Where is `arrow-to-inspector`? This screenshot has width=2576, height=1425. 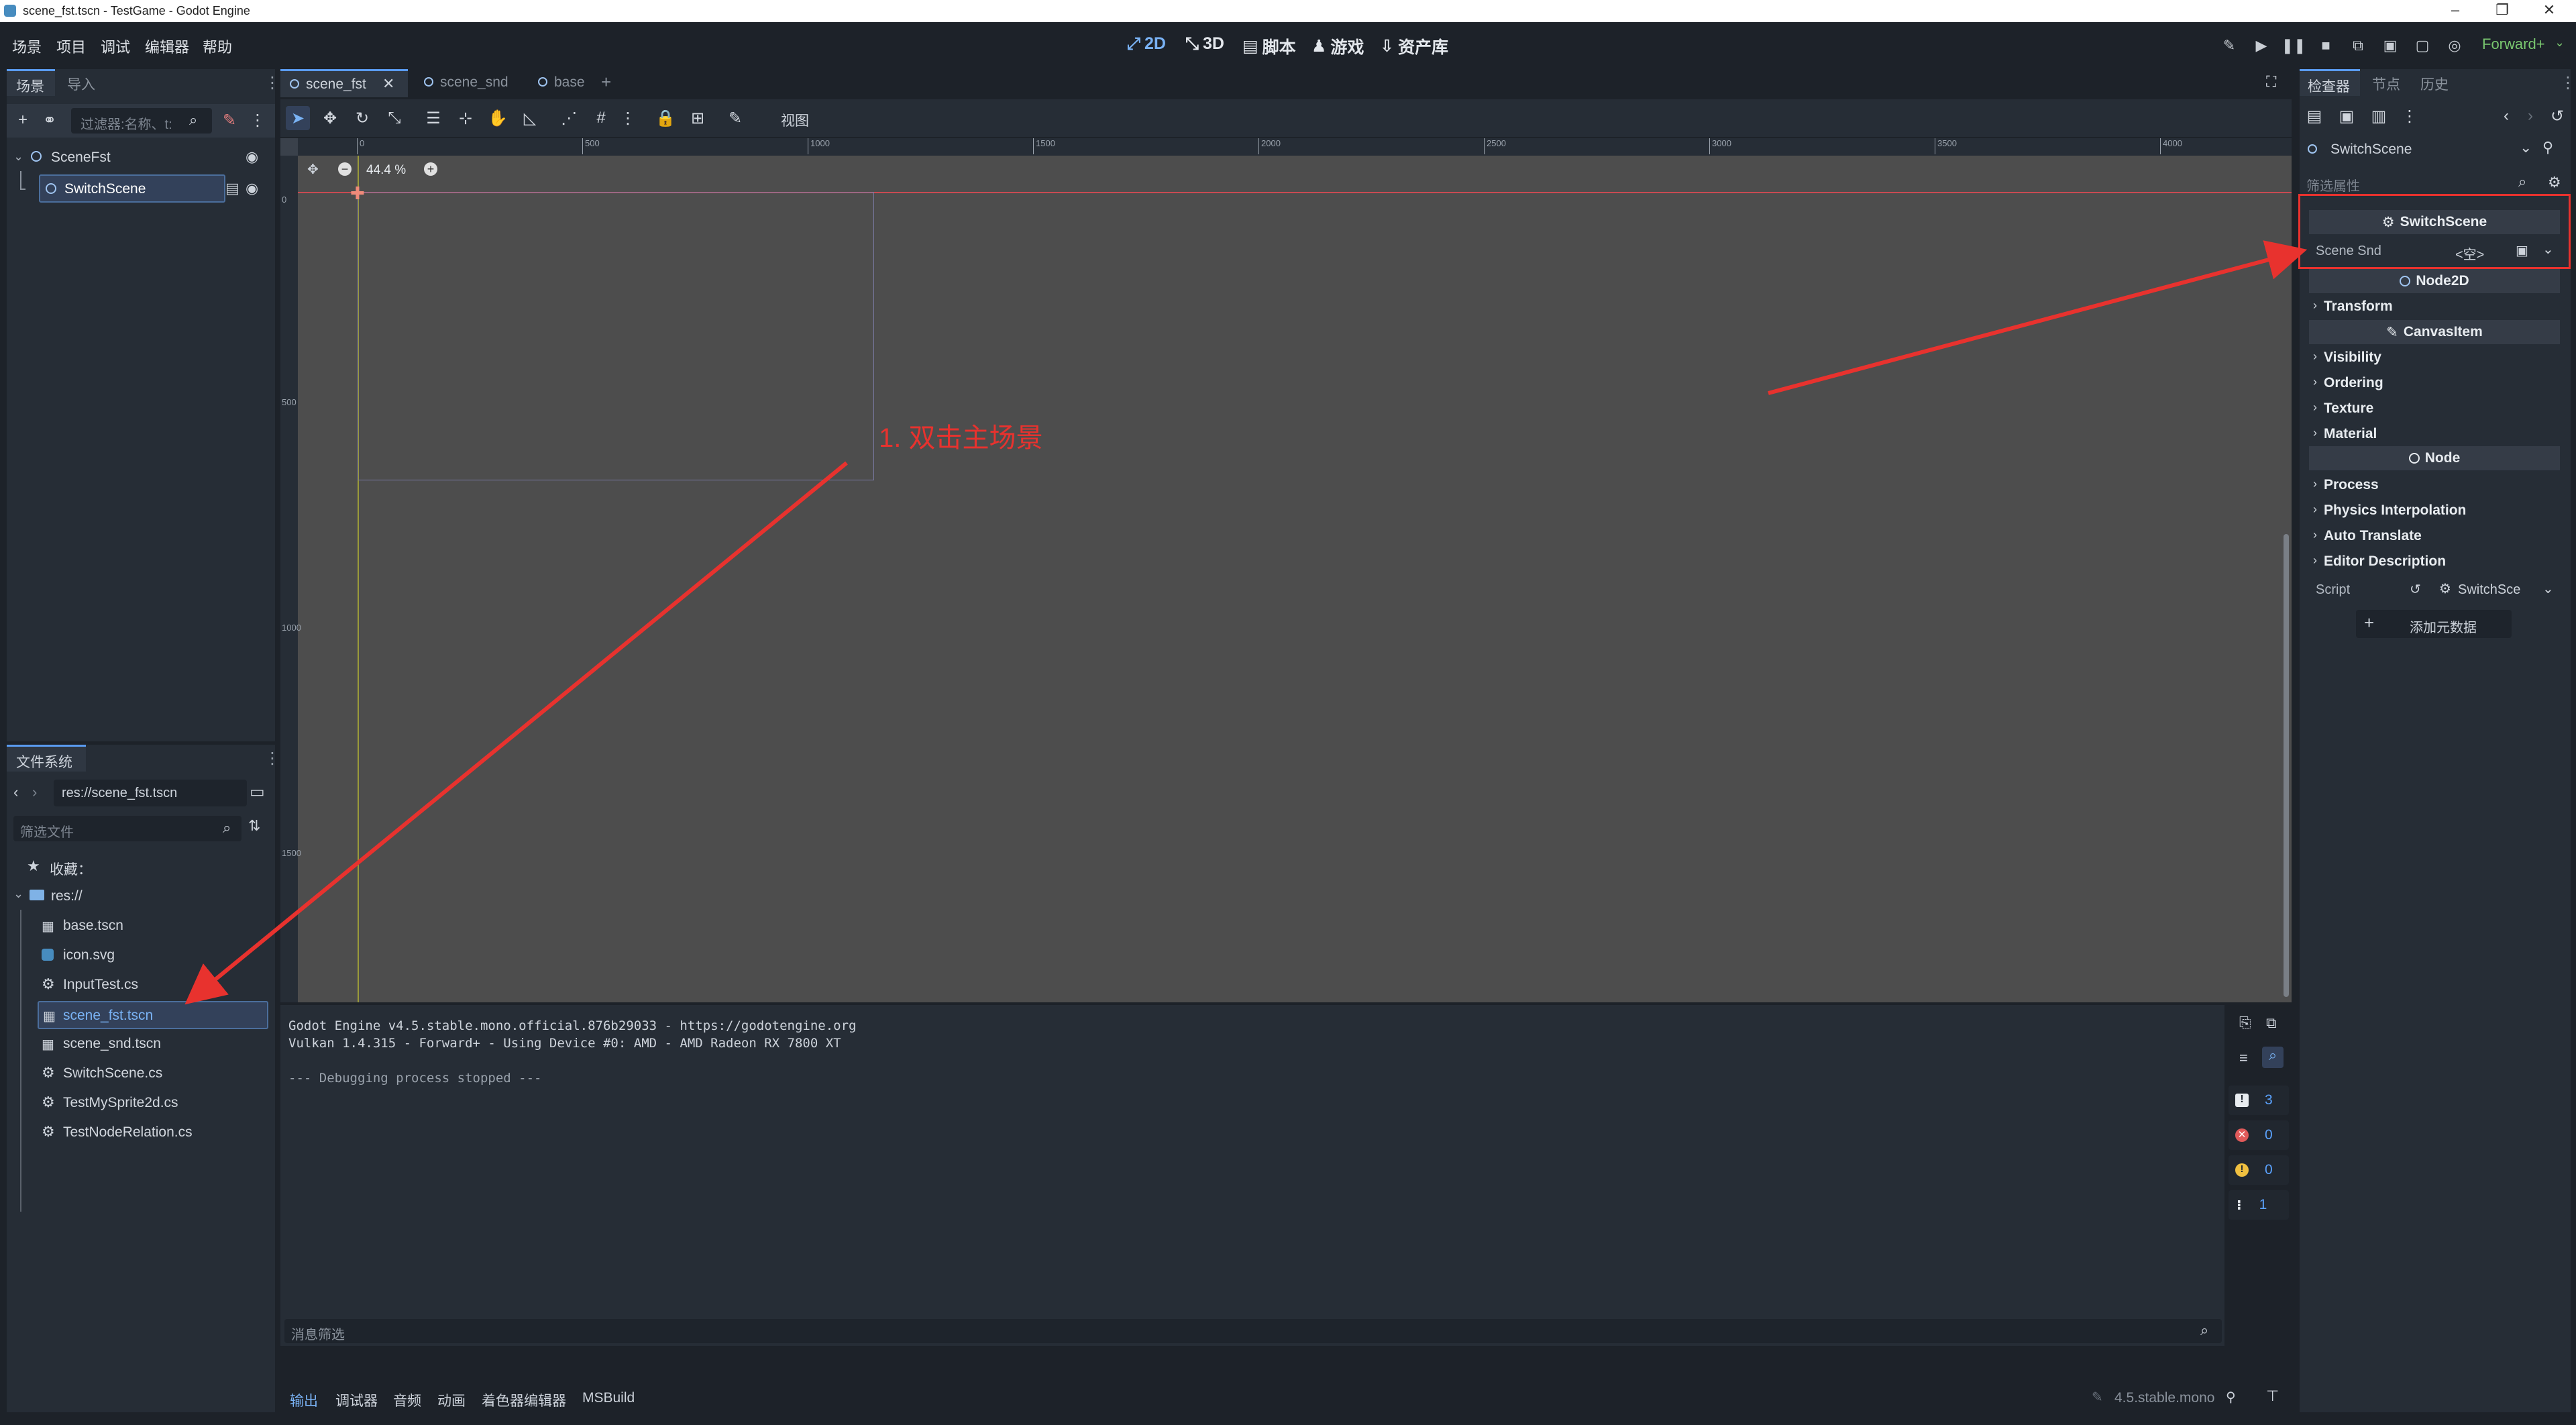 arrow-to-inspector is located at coordinates (2038, 317).